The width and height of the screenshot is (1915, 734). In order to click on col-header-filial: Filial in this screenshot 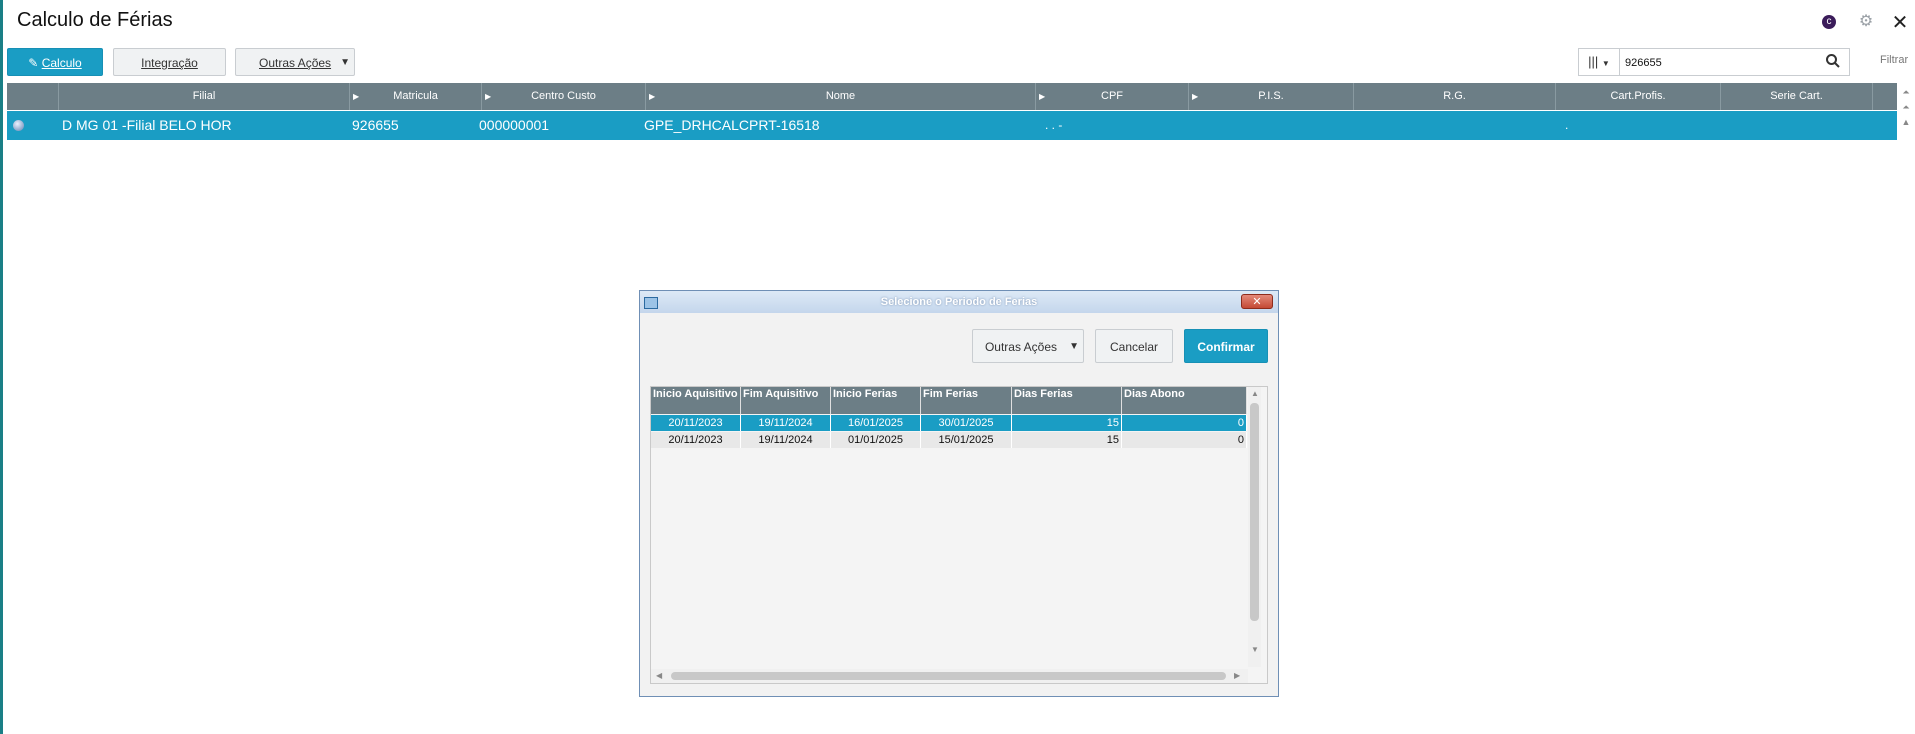, I will do `click(204, 96)`.